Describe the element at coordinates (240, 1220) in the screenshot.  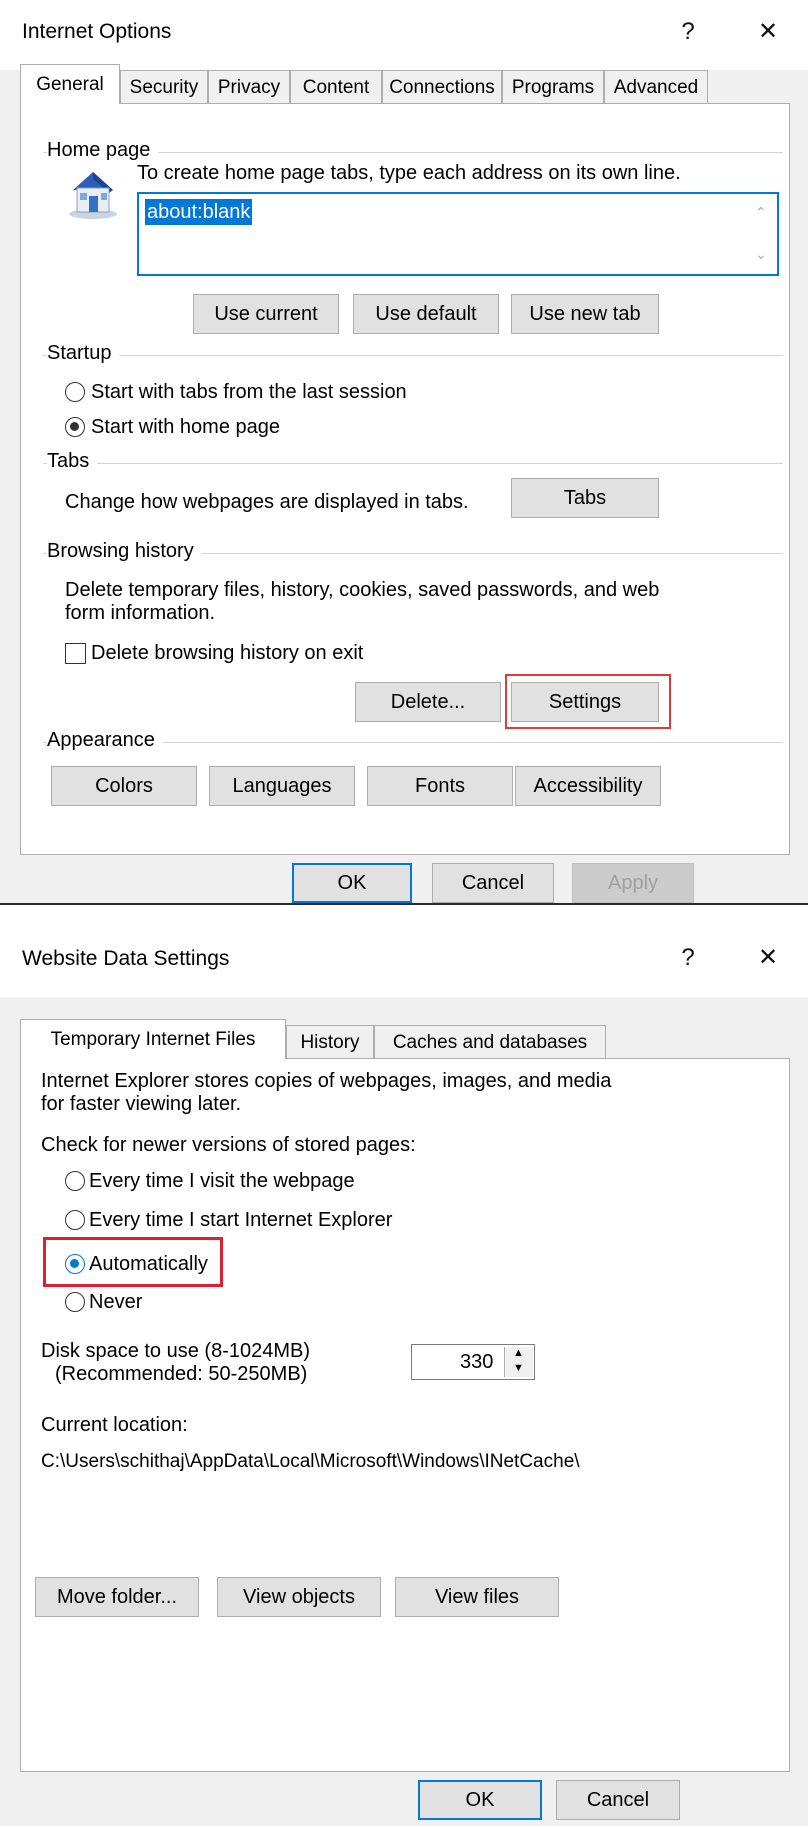
I see `option-every-start: Every time I start Internet Explorer` at that location.